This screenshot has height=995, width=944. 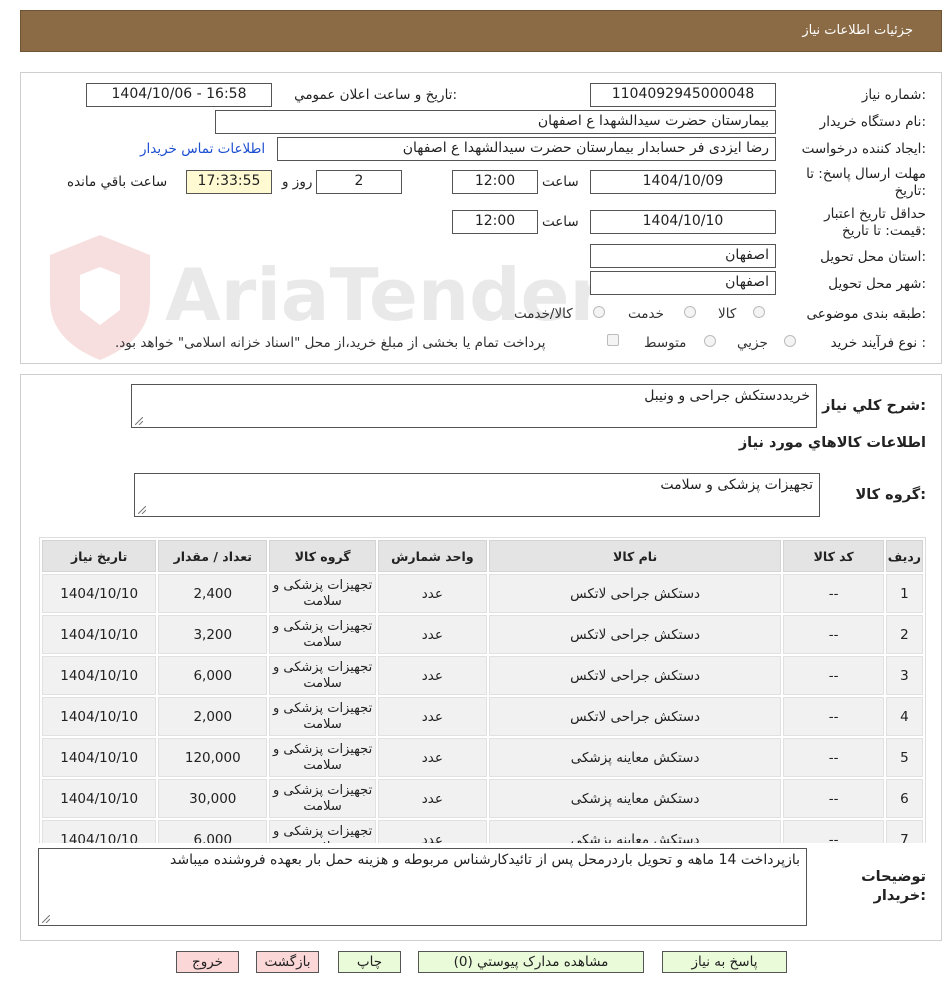 What do you see at coordinates (893, 886) in the screenshot?
I see `buyer-notes-label: توضیحات خریدار:` at bounding box center [893, 886].